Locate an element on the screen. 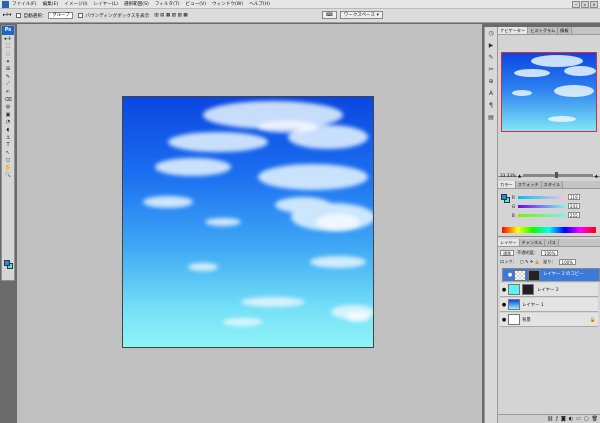 The height and width of the screenshot is (423, 600). bbox-checkbox is located at coordinates (81, 15).